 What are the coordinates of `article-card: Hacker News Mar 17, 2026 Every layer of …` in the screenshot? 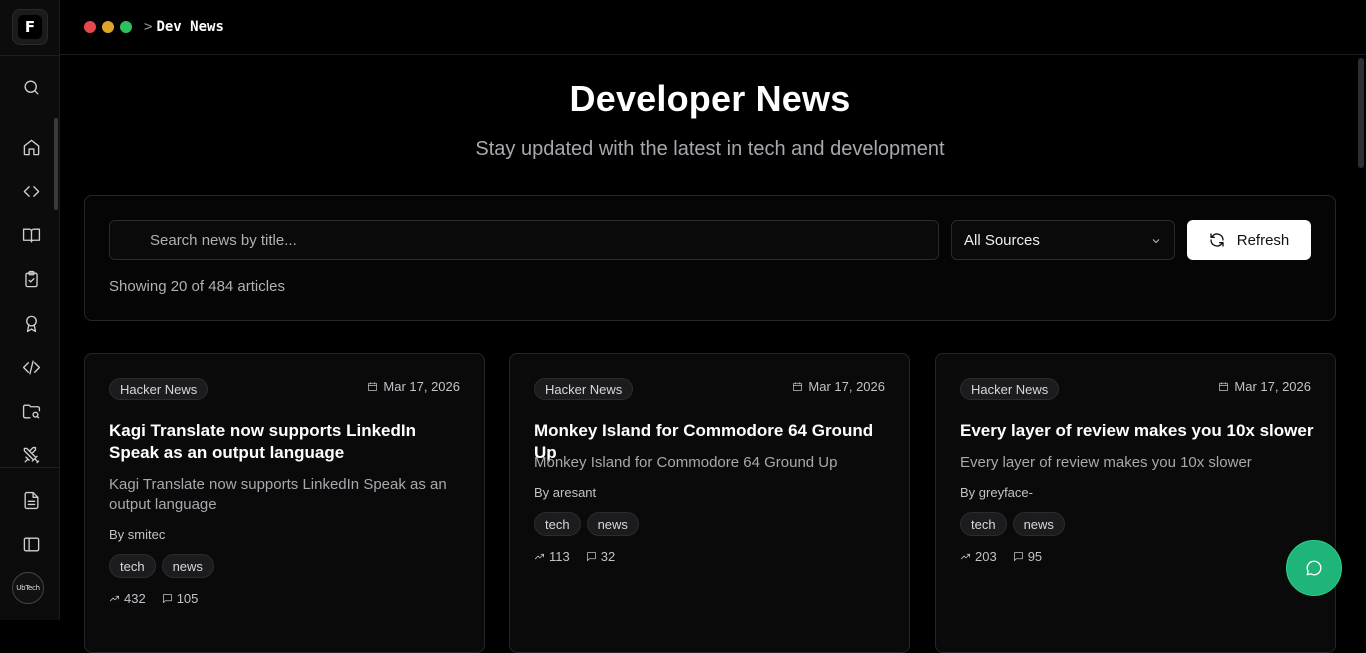 It's located at (1135, 503).